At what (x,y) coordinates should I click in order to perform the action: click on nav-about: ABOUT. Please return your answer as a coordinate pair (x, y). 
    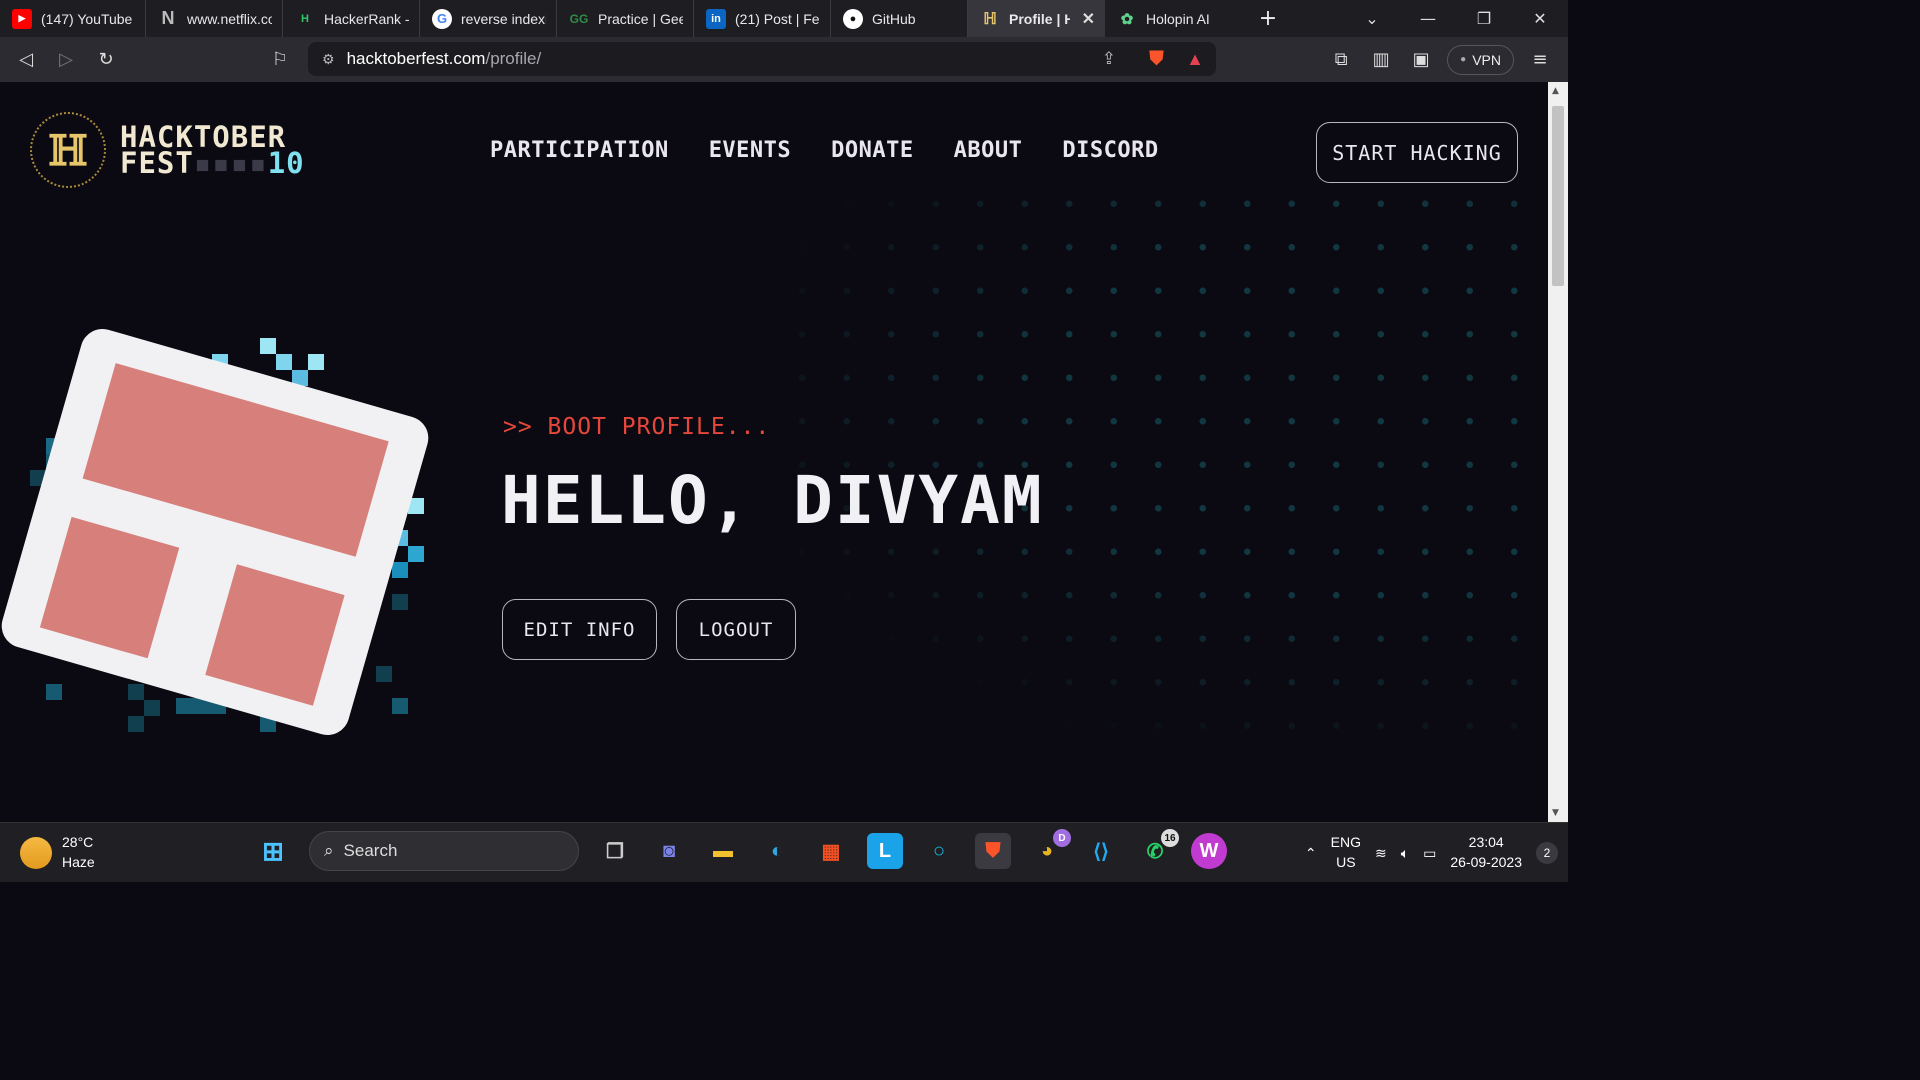
    Looking at the image, I should click on (988, 150).